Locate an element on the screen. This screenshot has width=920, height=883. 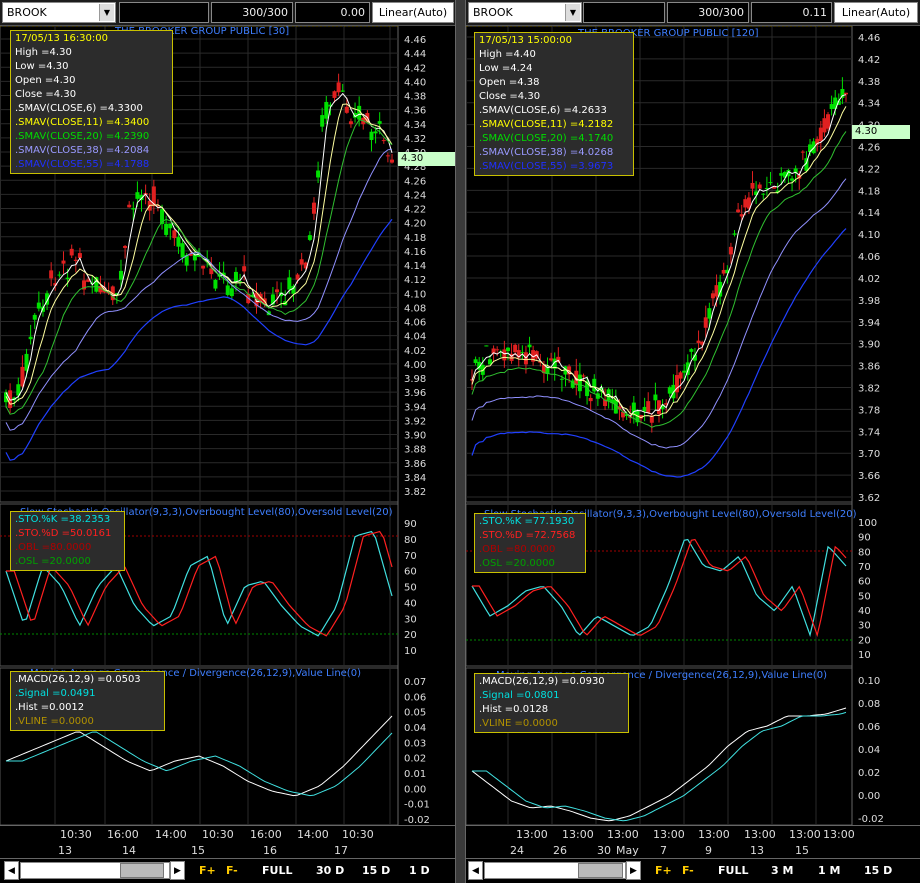
navigation-bar: ◀ ▶ F+ F- FULL 3 M 1 M 15 D is located at coordinates (693, 870).